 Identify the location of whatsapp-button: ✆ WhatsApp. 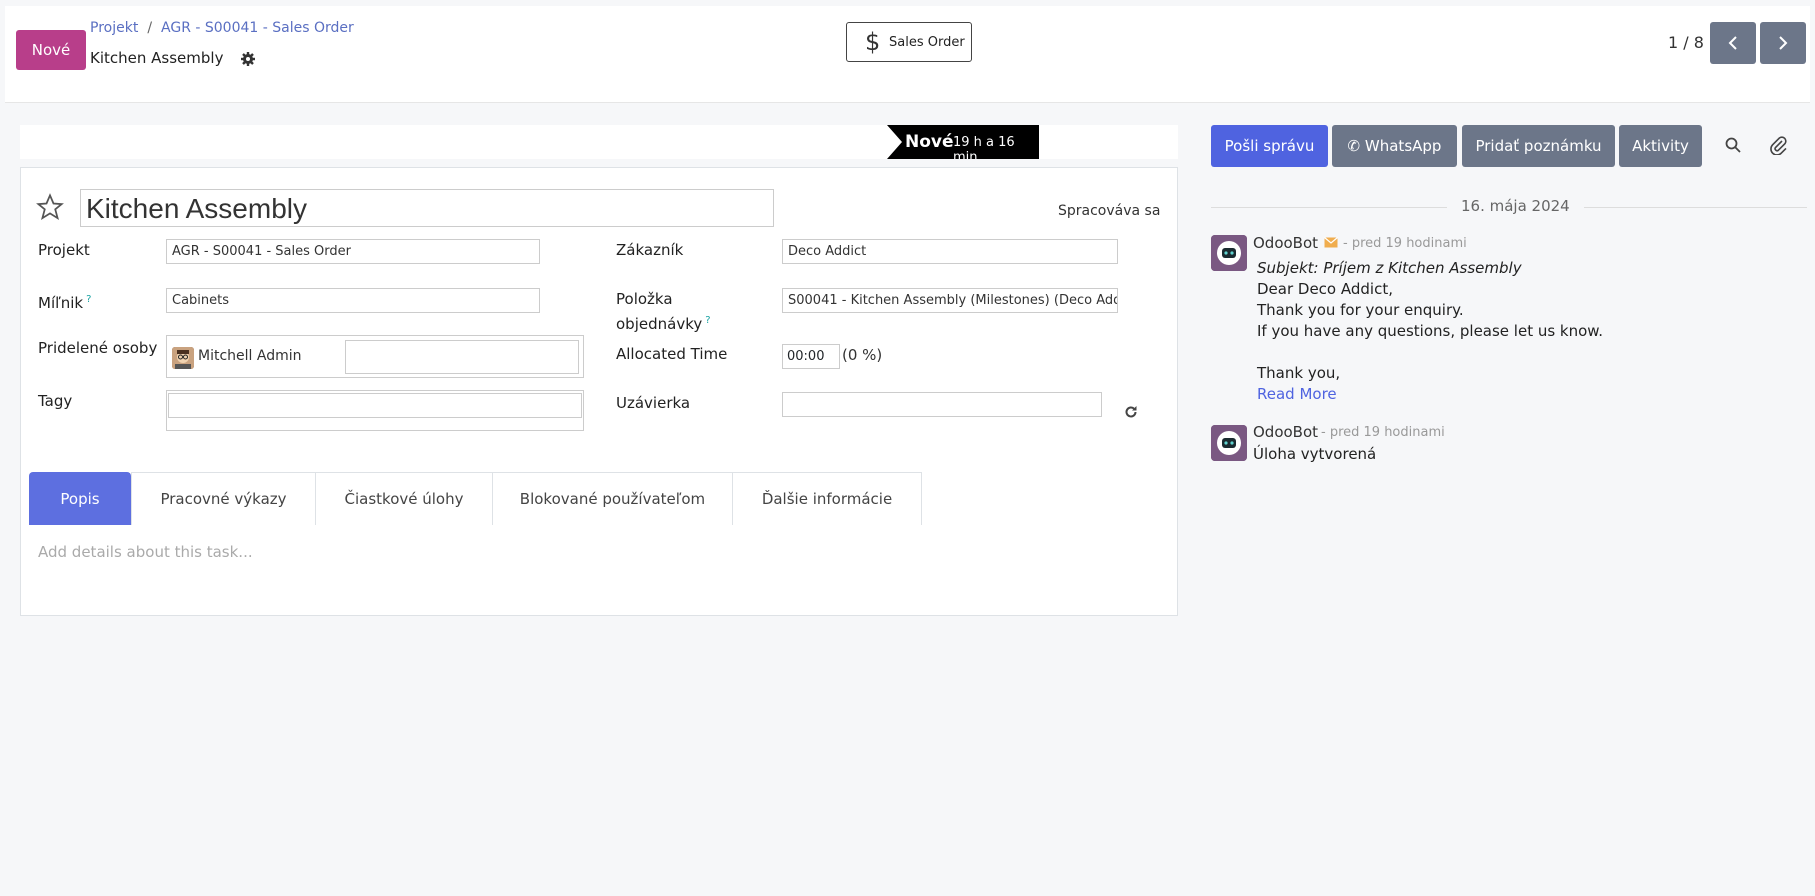
(1394, 146).